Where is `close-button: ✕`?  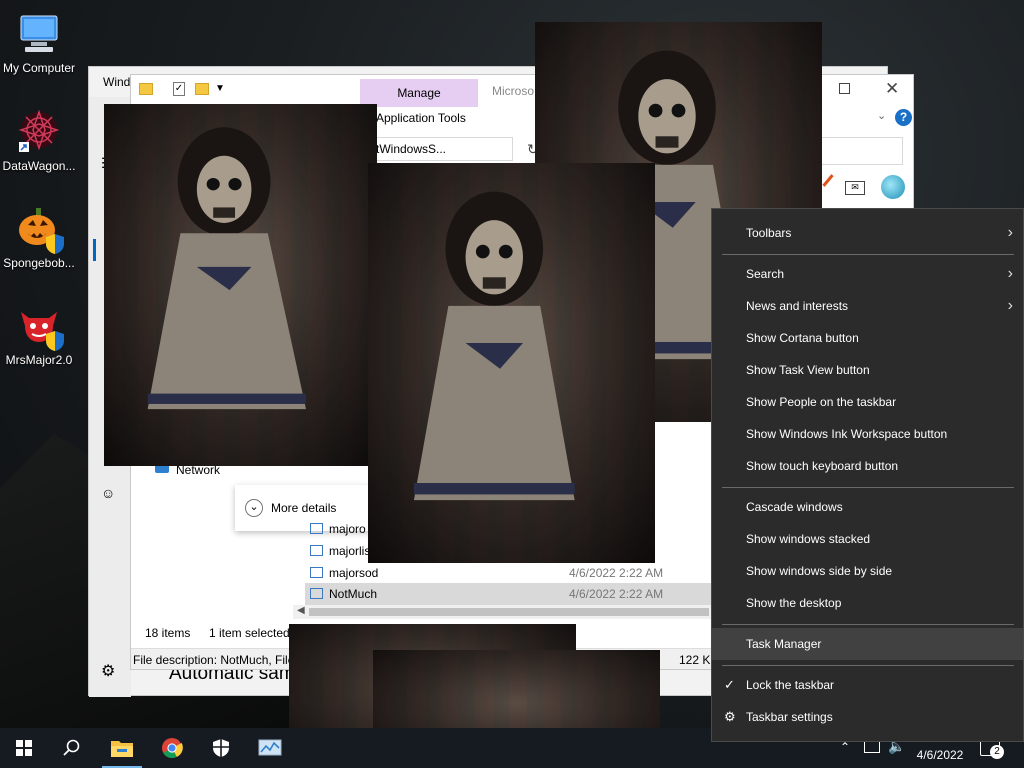 close-button: ✕ is located at coordinates (892, 89).